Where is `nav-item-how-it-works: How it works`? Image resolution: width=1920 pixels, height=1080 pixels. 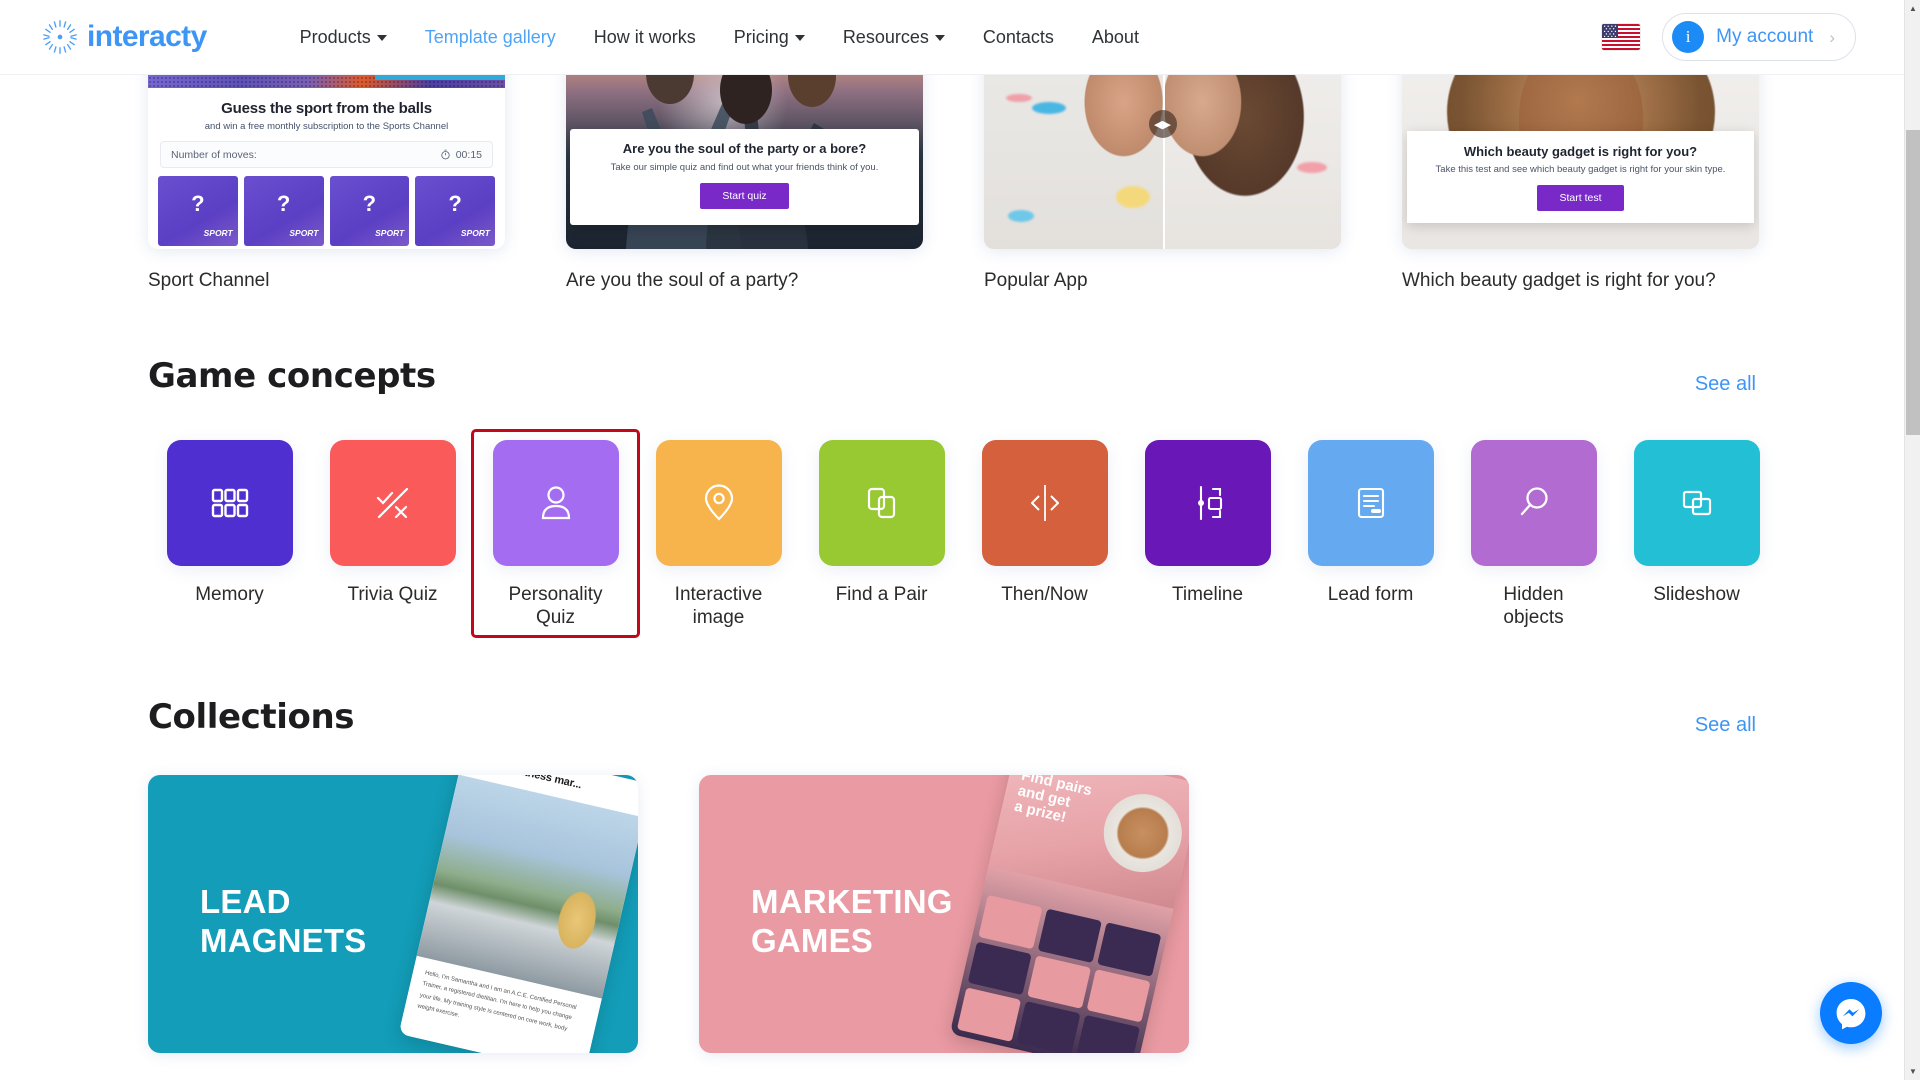 nav-item-how-it-works: How it works is located at coordinates (645, 37).